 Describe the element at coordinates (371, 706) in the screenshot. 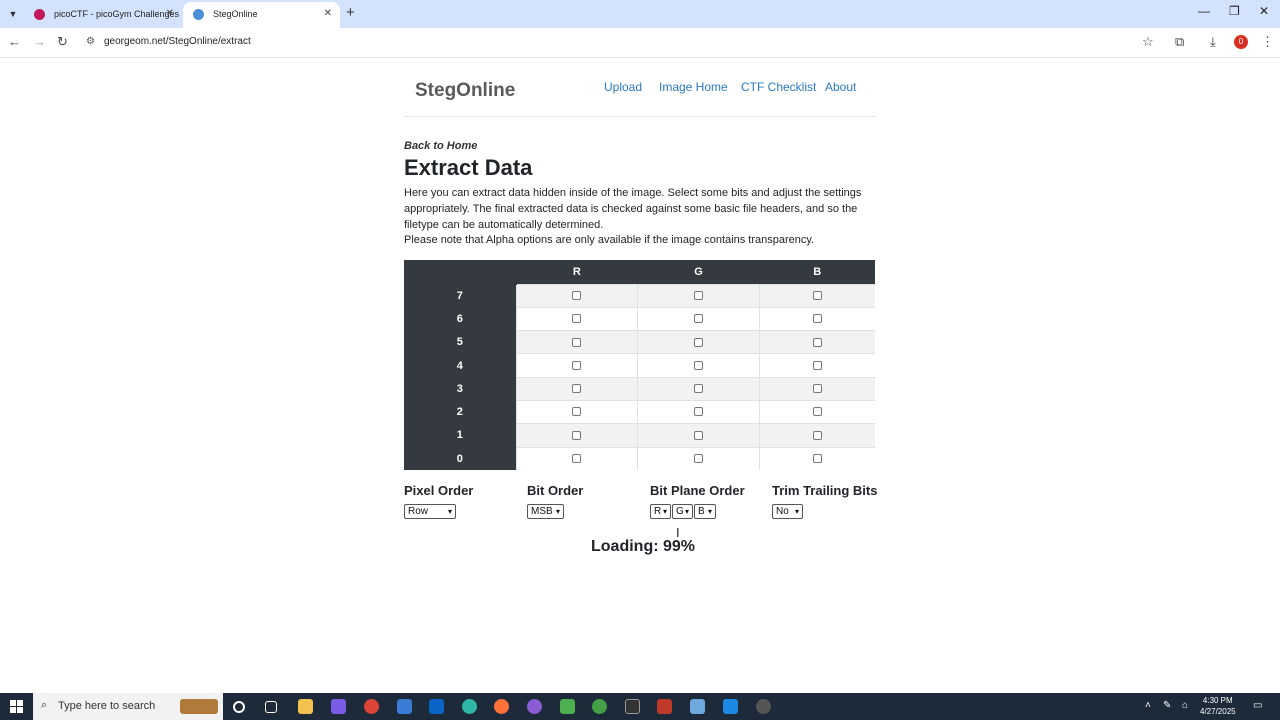

I see `chrome-icon` at that location.